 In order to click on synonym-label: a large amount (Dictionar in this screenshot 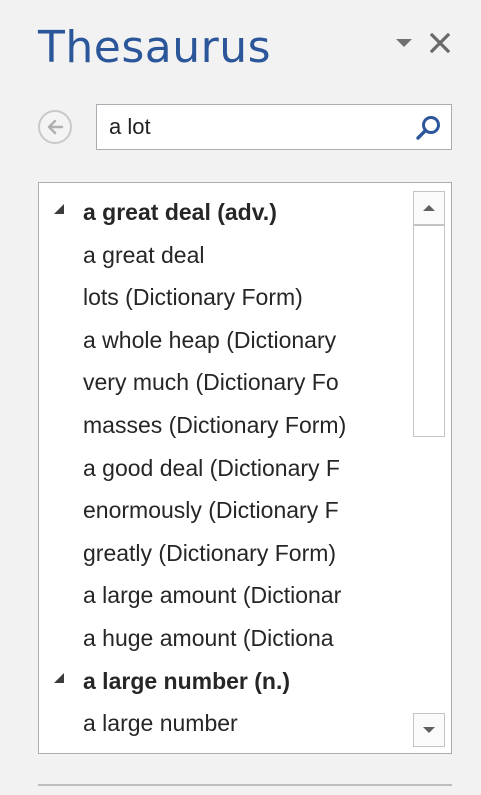, I will do `click(212, 595)`.